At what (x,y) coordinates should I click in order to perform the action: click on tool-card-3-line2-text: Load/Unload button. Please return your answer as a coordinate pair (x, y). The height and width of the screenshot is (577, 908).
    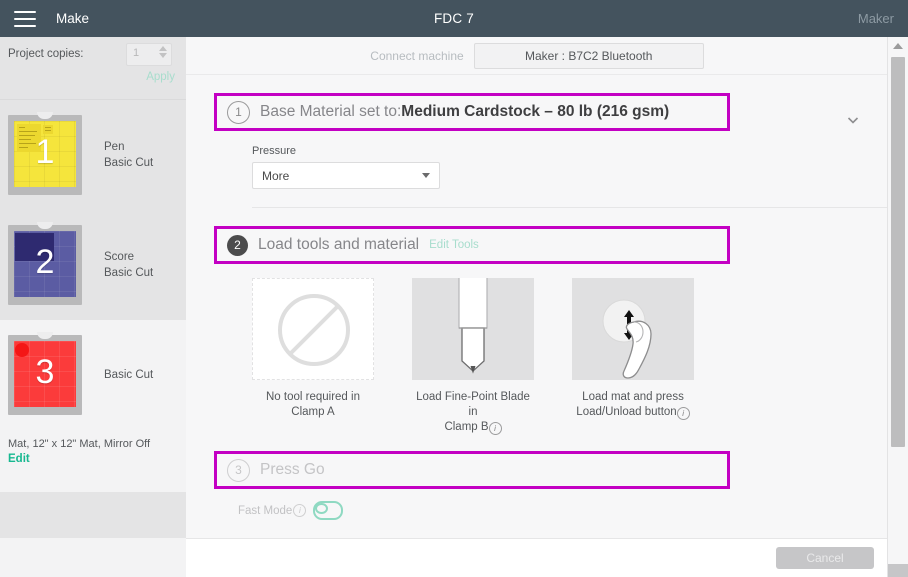
    Looking at the image, I should click on (626, 412).